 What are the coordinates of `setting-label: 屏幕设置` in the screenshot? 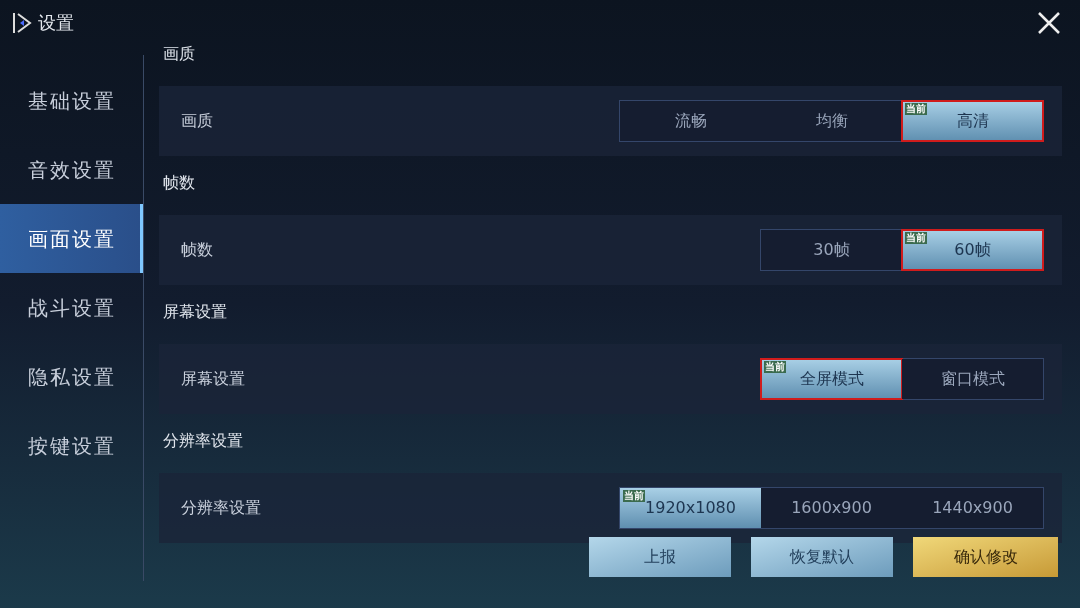 It's located at (213, 379).